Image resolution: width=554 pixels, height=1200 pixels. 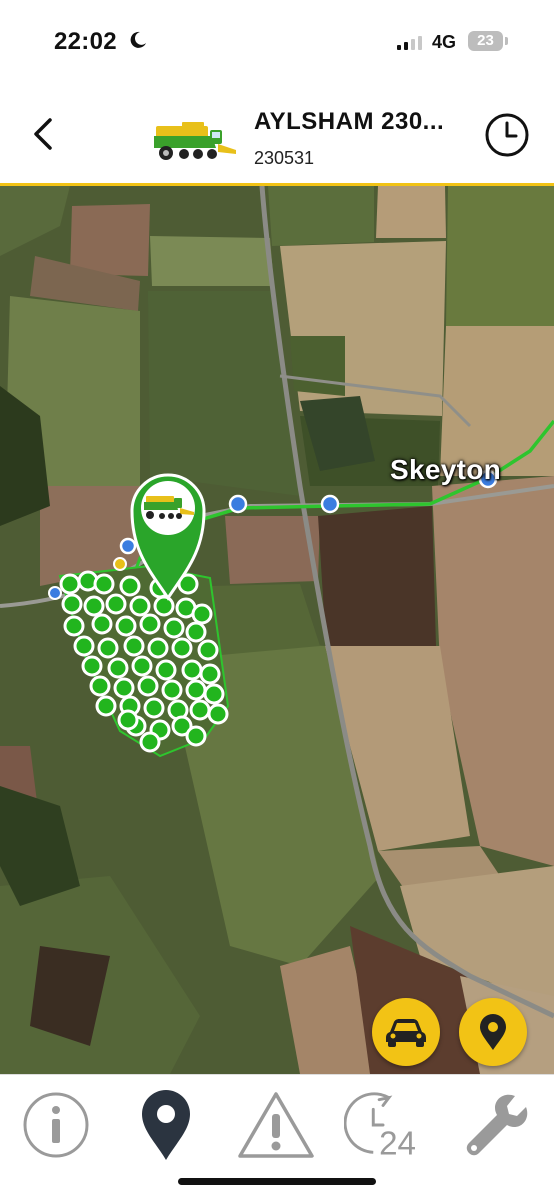 What do you see at coordinates (485, 41) in the screenshot?
I see `battery-icon: 23` at bounding box center [485, 41].